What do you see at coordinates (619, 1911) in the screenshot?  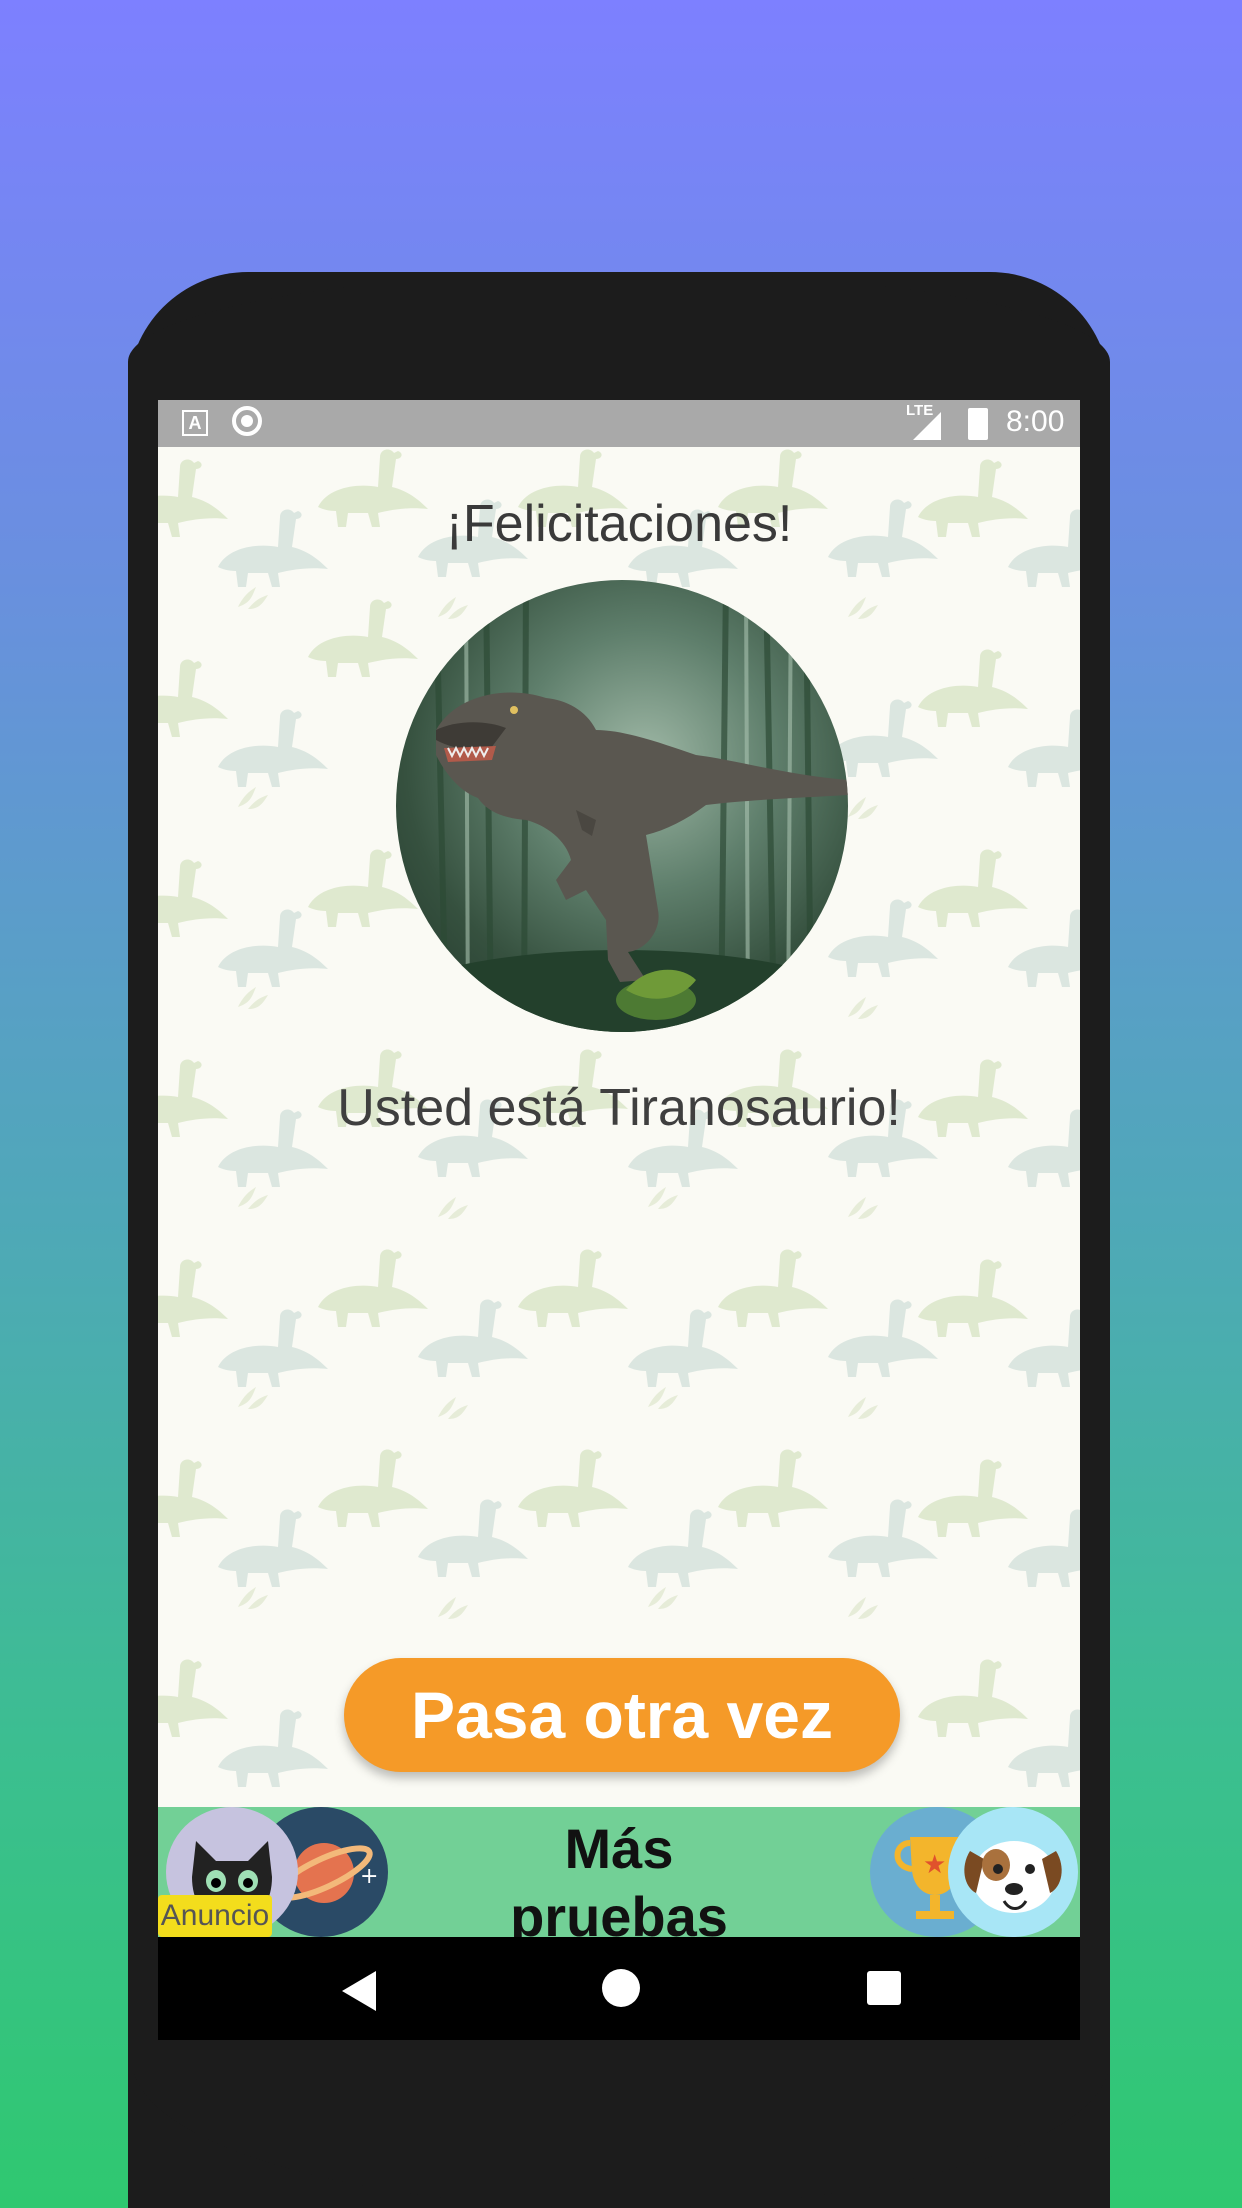 I see `more-tests-line2: pruebas` at bounding box center [619, 1911].